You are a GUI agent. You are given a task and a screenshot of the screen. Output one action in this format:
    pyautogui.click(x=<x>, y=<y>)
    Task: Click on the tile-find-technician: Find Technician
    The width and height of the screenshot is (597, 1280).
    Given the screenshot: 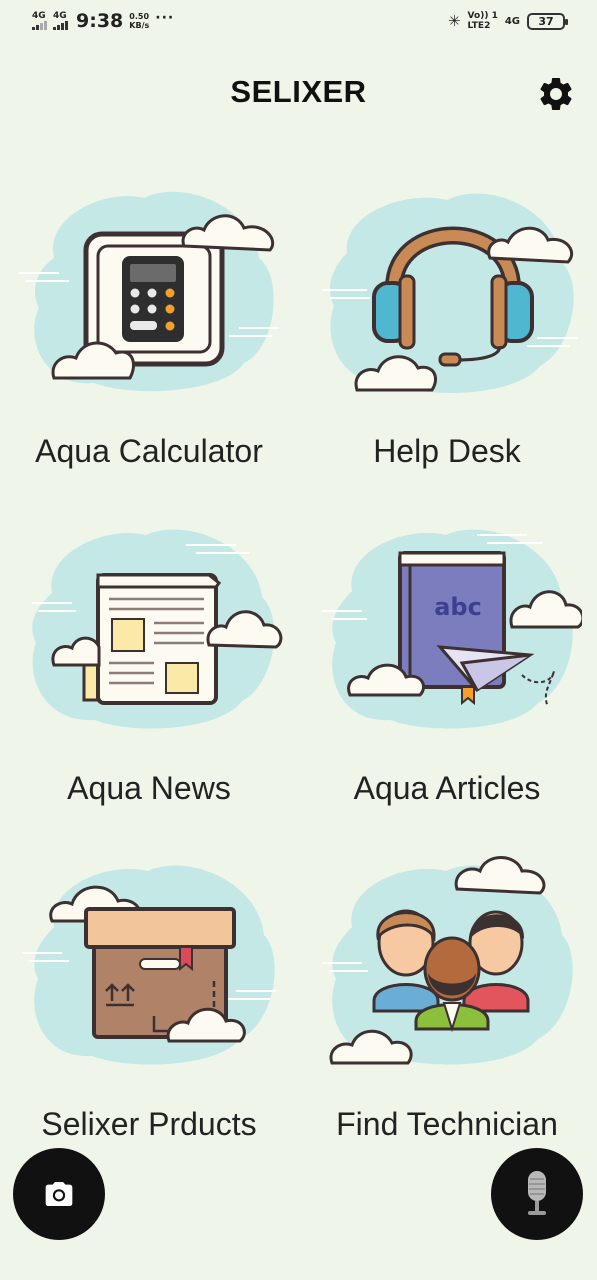 What is the action you would take?
    pyautogui.click(x=447, y=1011)
    